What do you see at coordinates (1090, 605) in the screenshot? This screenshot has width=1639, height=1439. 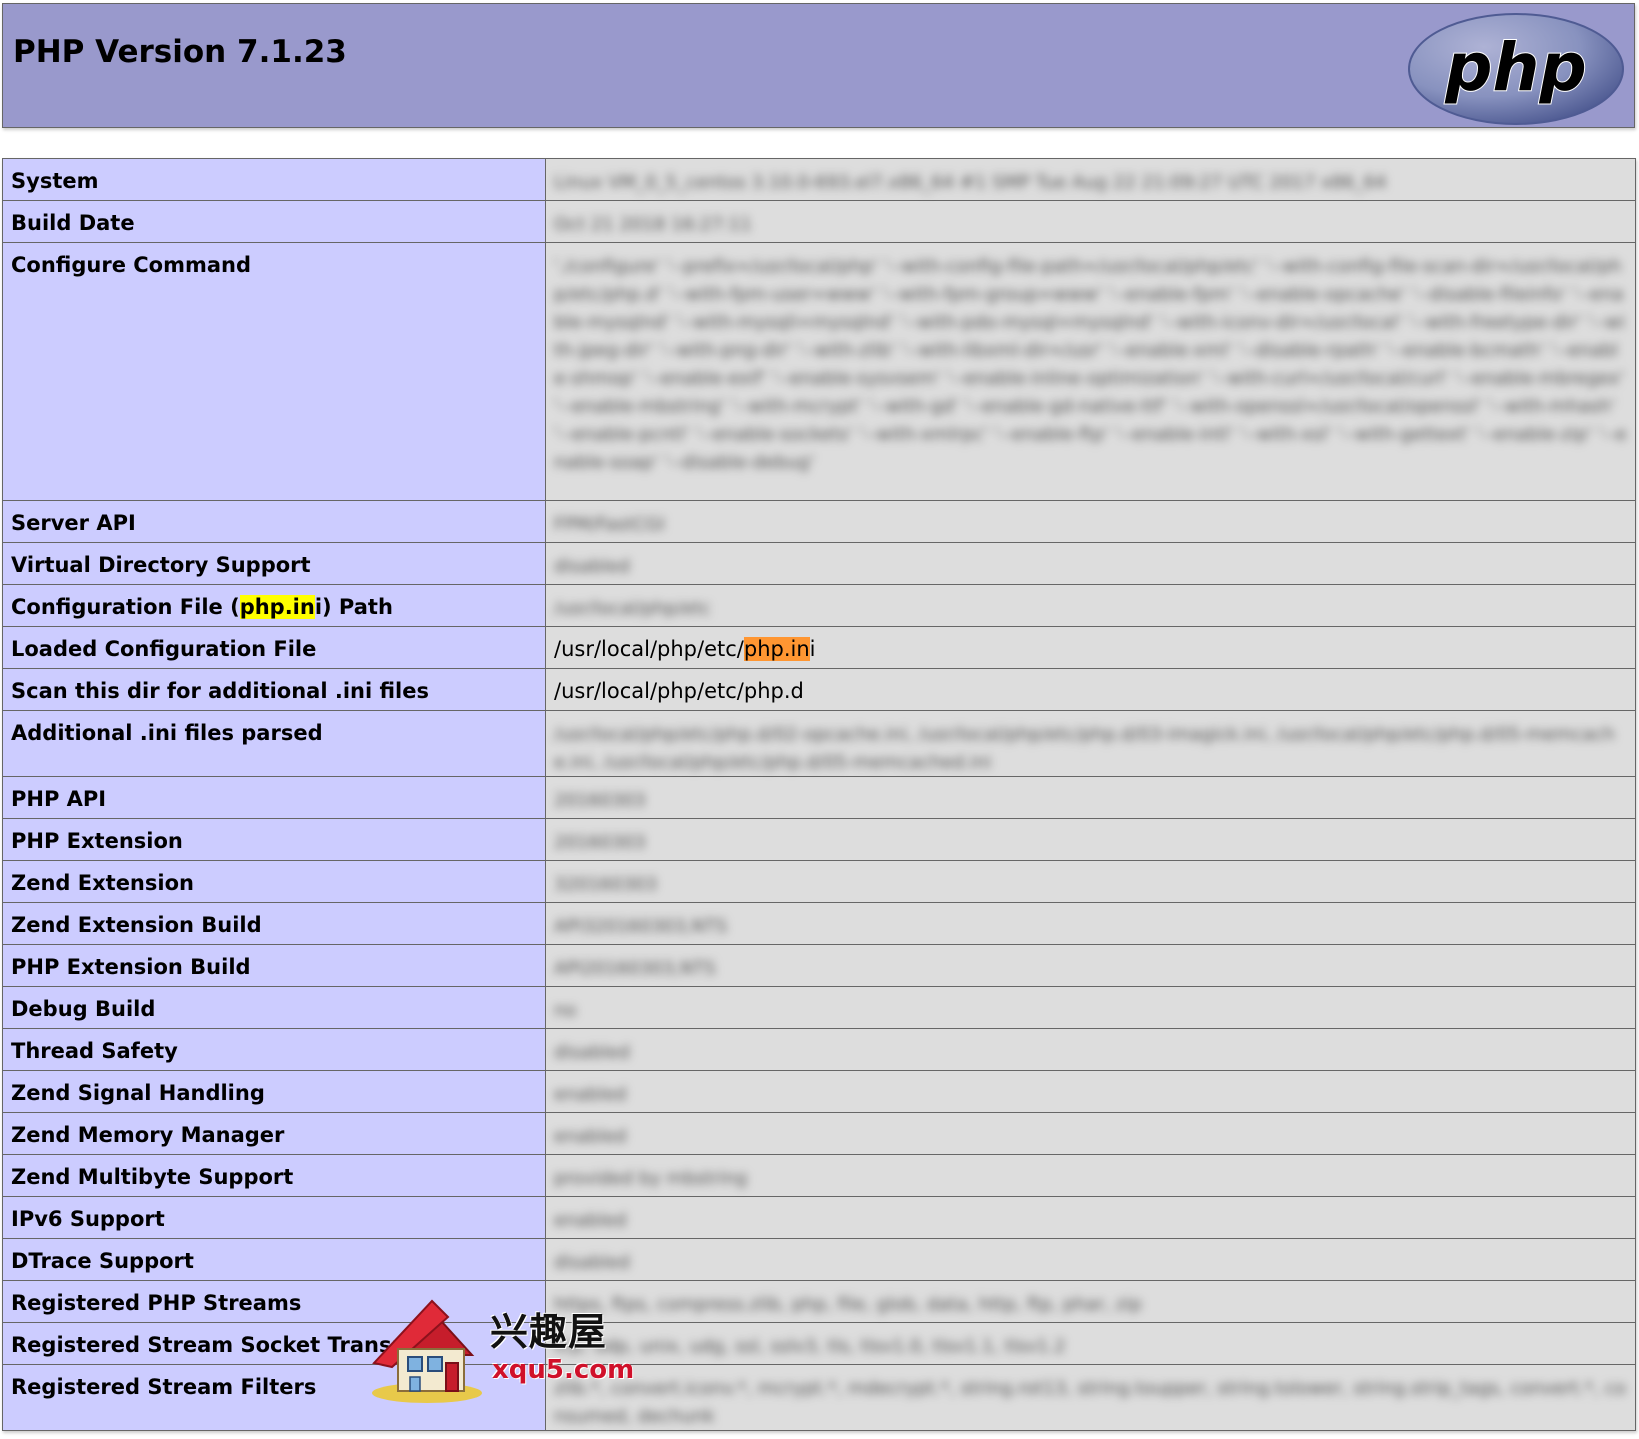 I see `row-value: /usr/local/php/etc` at bounding box center [1090, 605].